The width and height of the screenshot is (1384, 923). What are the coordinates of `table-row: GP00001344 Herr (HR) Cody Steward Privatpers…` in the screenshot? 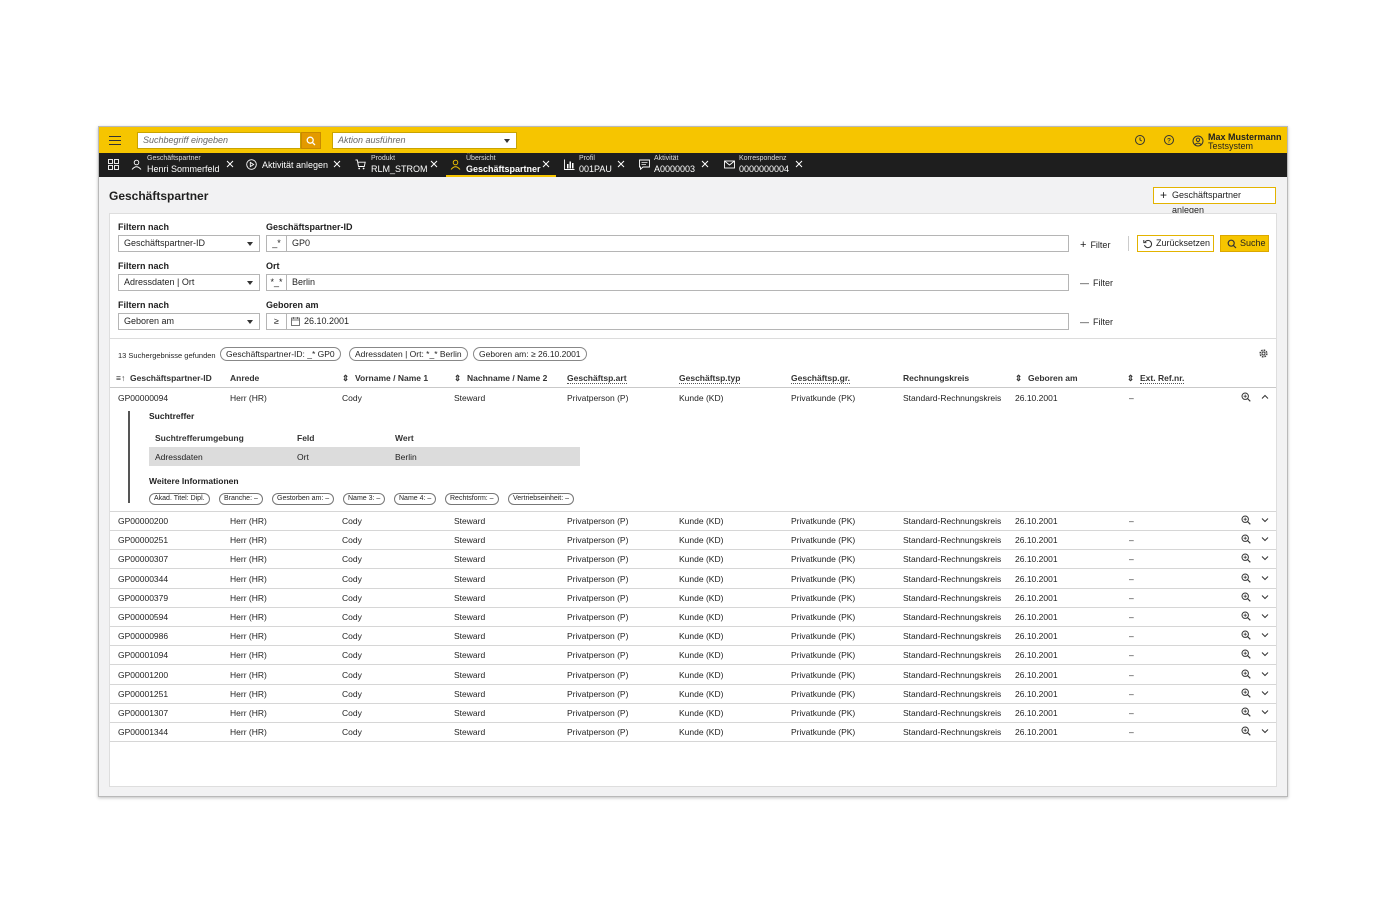 It's located at (693, 732).